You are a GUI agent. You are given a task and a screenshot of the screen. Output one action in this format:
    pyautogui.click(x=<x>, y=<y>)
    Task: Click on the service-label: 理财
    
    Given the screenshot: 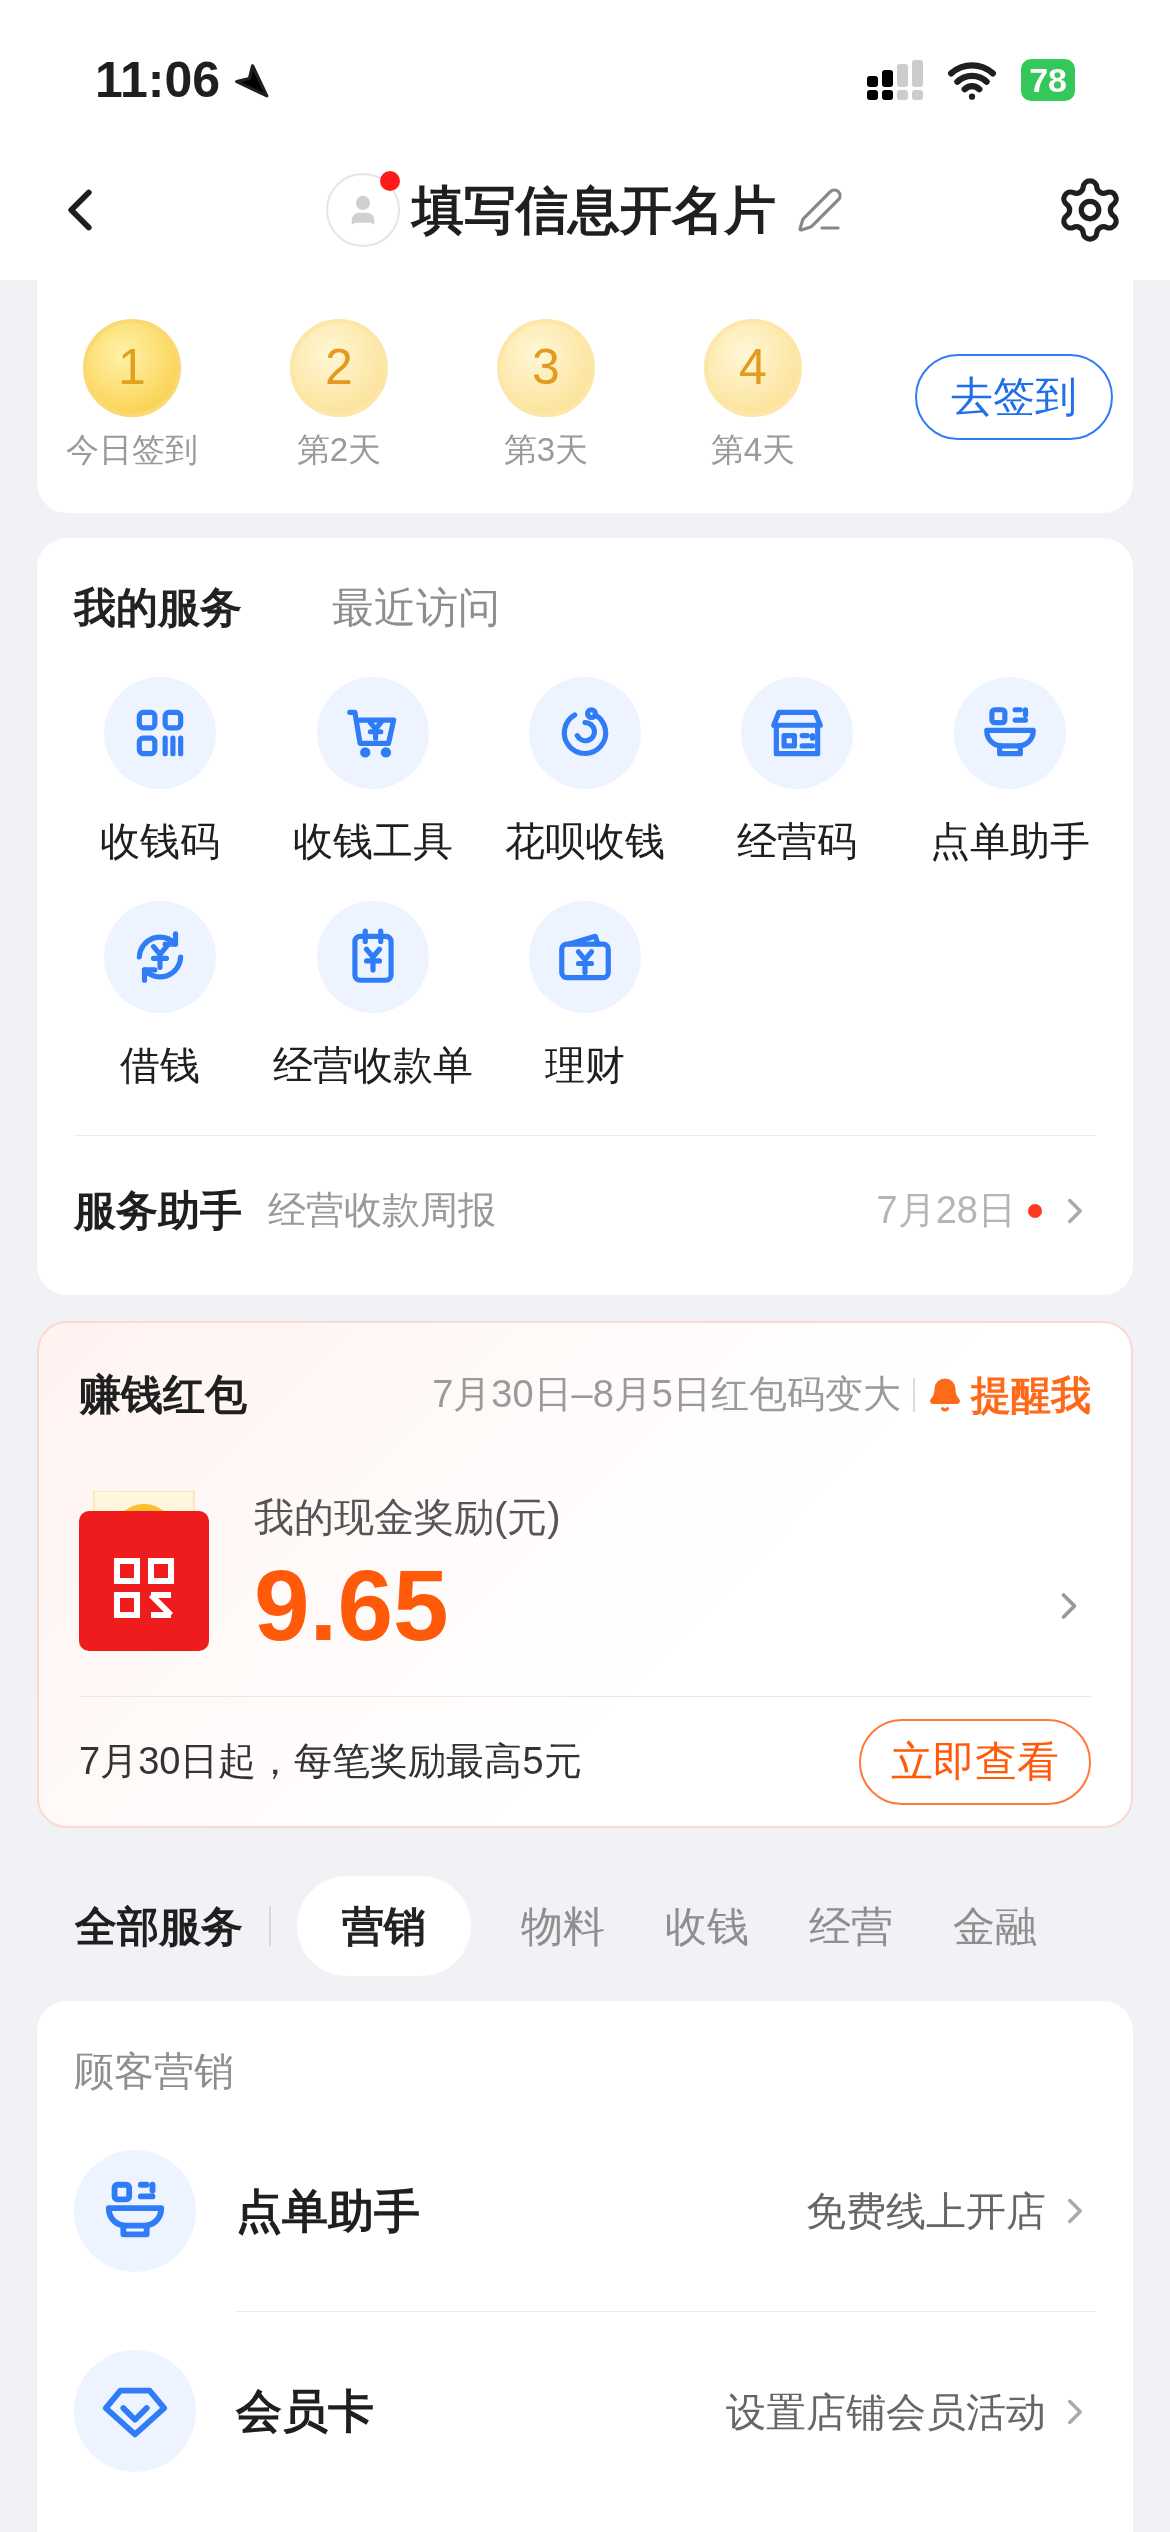 What is the action you would take?
    pyautogui.click(x=585, y=1065)
    